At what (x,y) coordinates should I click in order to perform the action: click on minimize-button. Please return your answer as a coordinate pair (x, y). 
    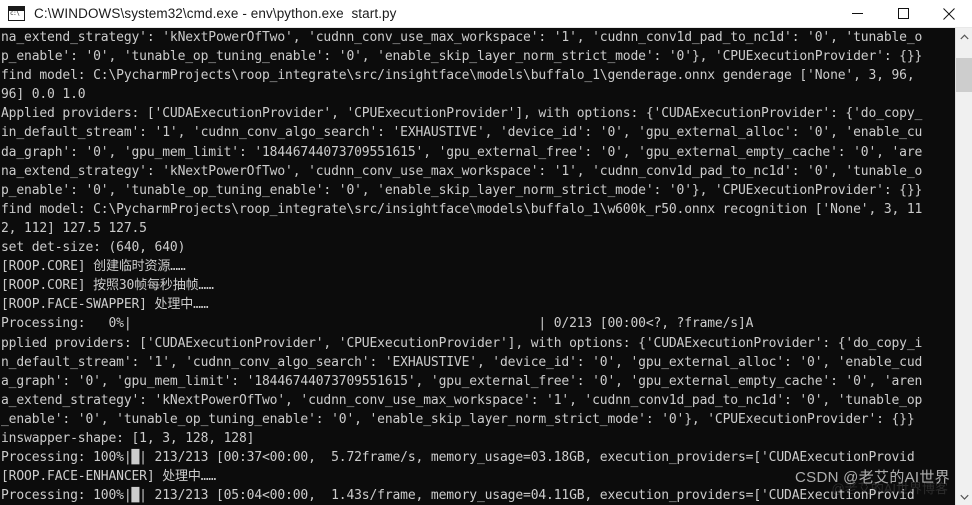
    Looking at the image, I should click on (857, 14).